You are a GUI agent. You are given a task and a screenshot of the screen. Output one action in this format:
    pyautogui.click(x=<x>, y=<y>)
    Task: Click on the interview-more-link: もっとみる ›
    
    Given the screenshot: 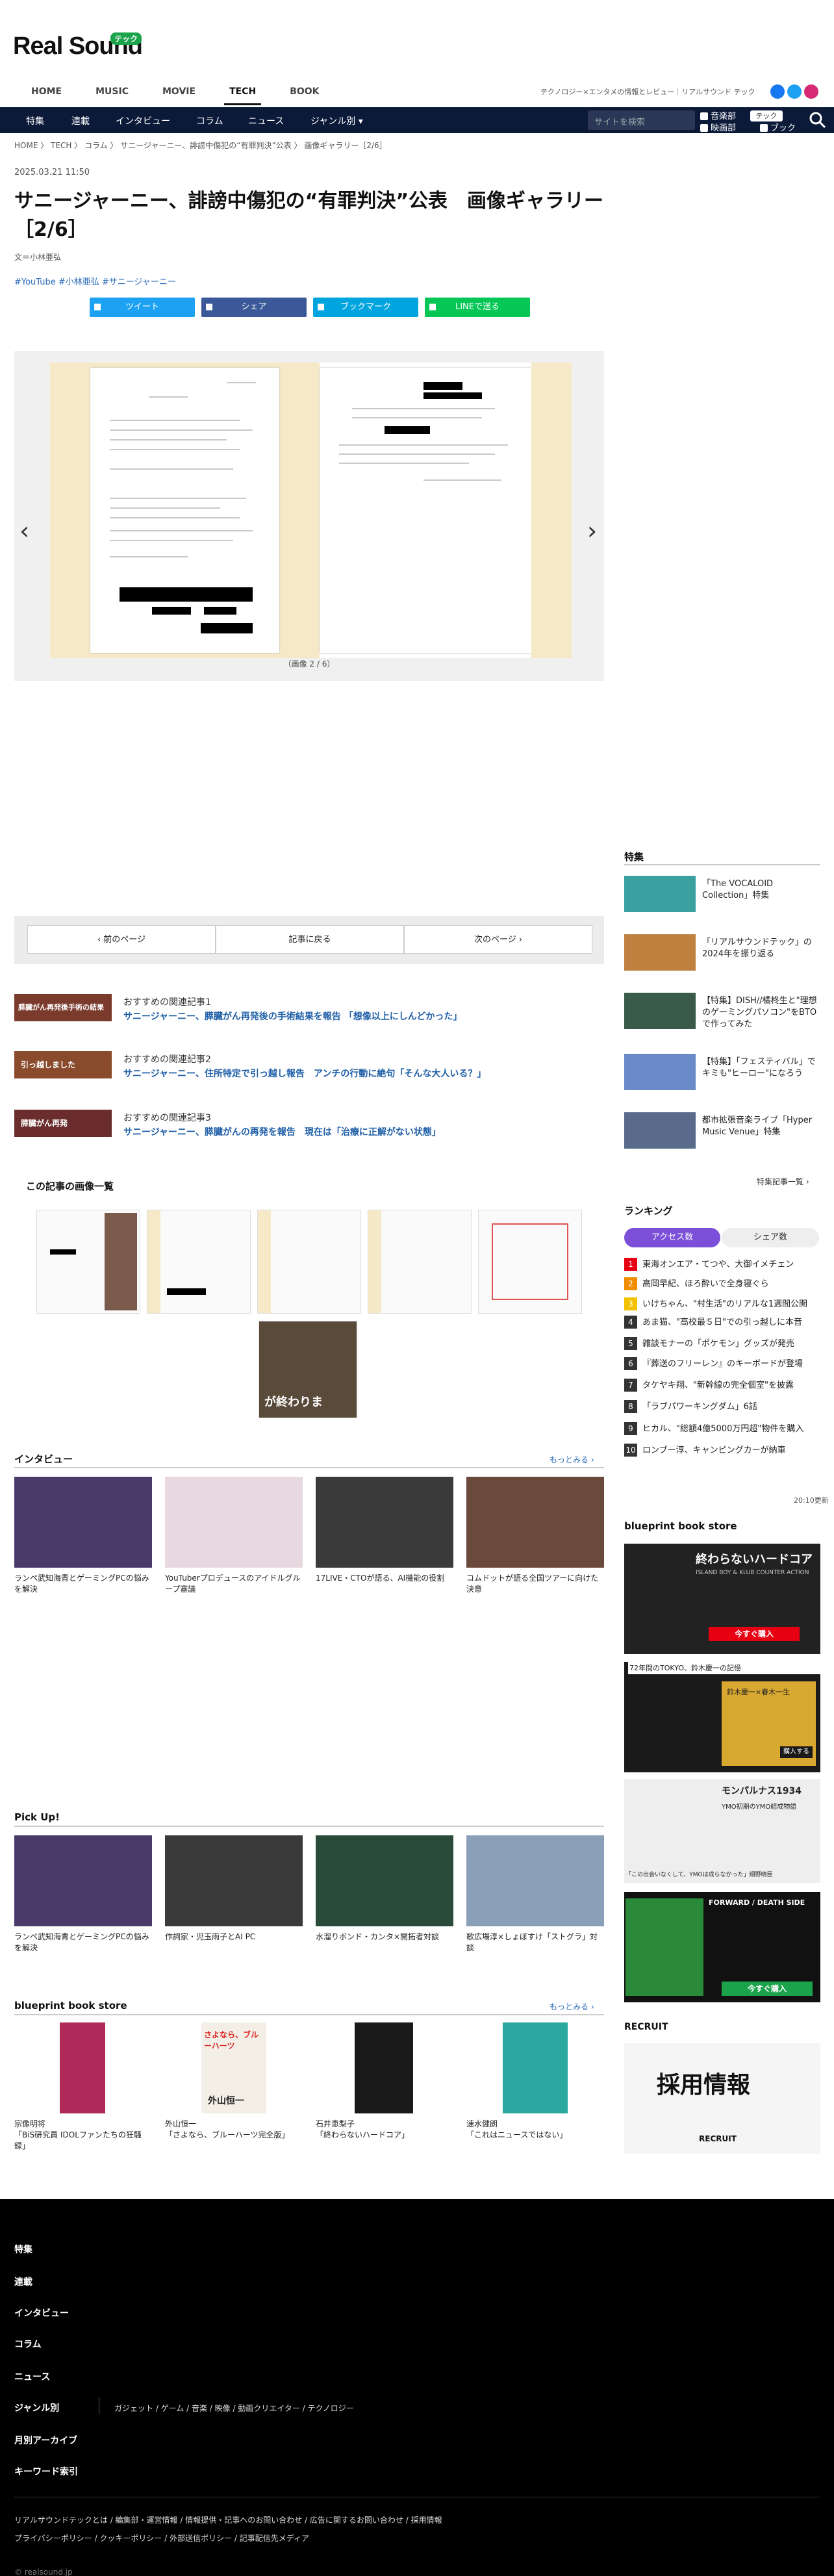 What is the action you would take?
    pyautogui.click(x=572, y=1459)
    